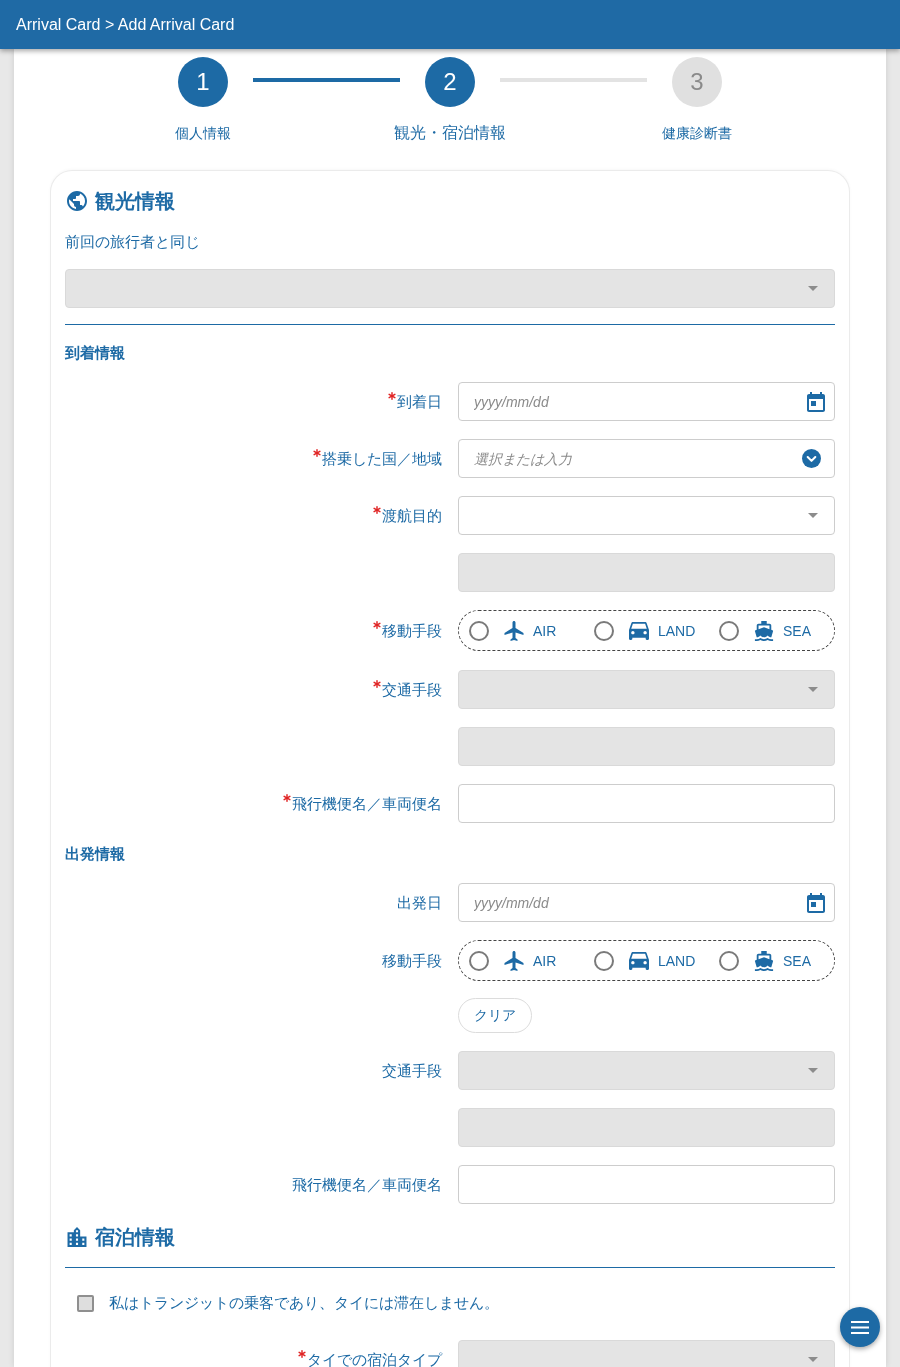 The width and height of the screenshot is (900, 1367). What do you see at coordinates (811, 458) in the screenshot?
I see `chevron-down-icon` at bounding box center [811, 458].